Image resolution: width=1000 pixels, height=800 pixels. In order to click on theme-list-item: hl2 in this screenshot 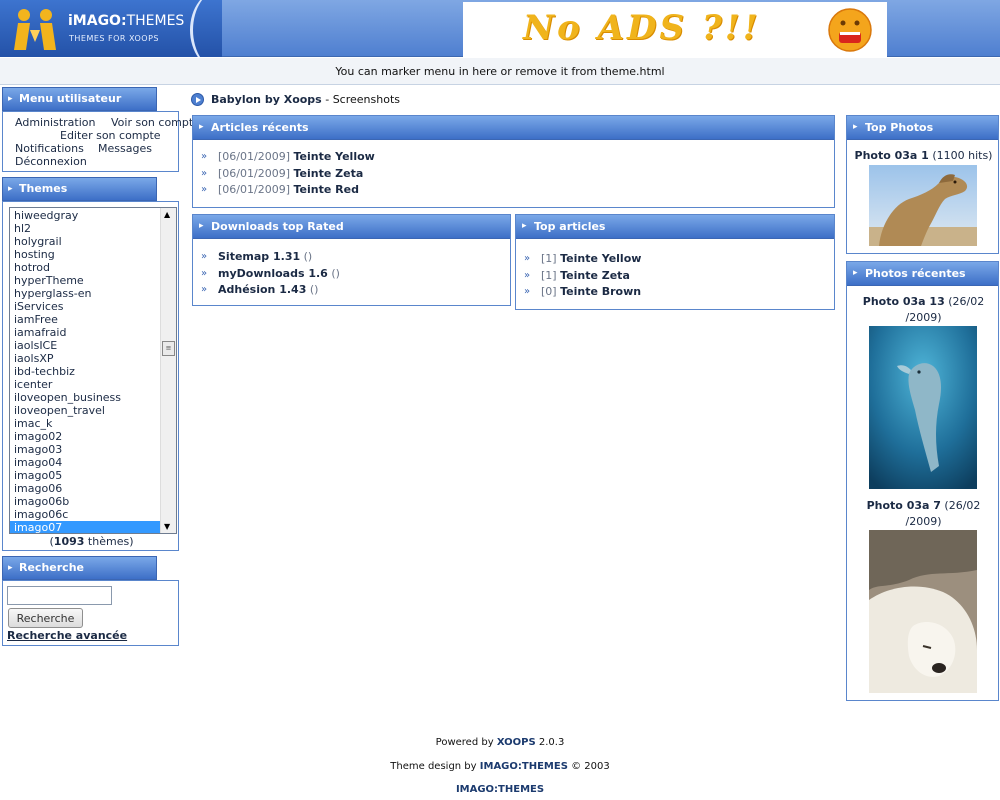, I will do `click(85, 228)`.